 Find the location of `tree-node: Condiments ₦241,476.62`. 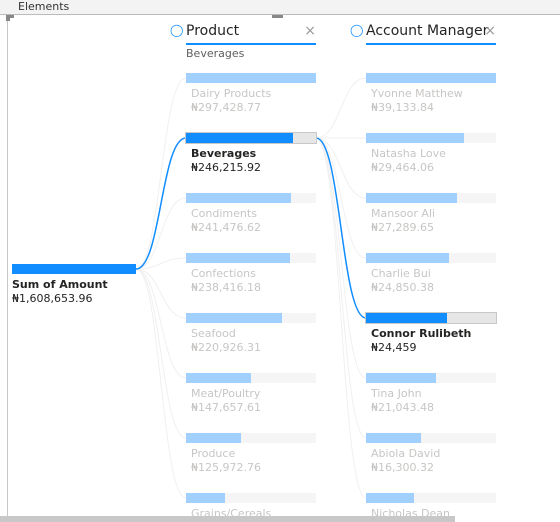

tree-node: Condiments ₦241,476.62 is located at coordinates (251, 214).